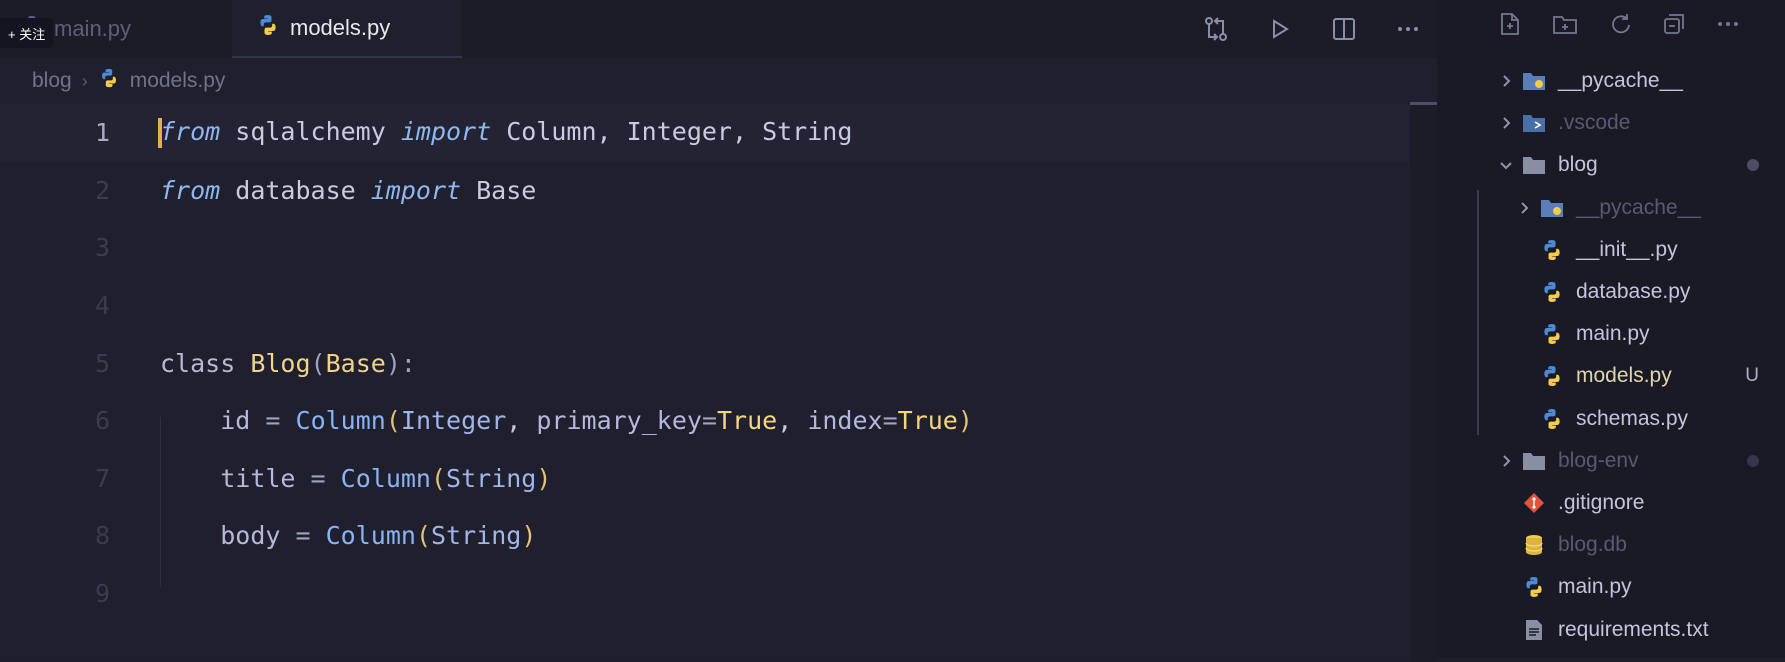 This screenshot has height=662, width=1785. Describe the element at coordinates (102, 363) in the screenshot. I see `line-number: 5` at that location.